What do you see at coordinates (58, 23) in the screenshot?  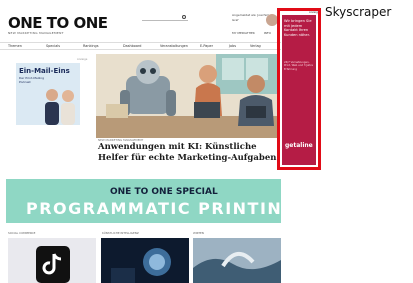 I see `site-logo: ONE TO ONE` at bounding box center [58, 23].